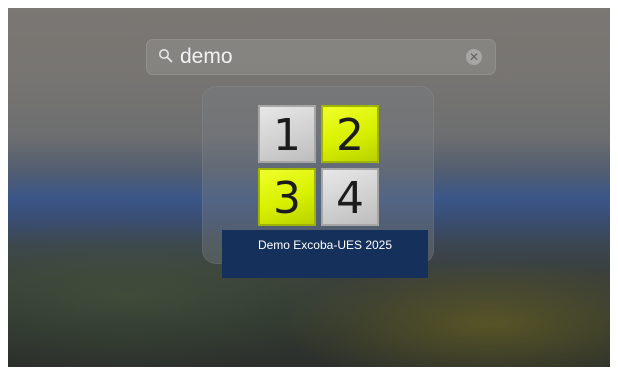  Describe the element at coordinates (350, 197) in the screenshot. I see `icon-tile-4: 4` at that location.